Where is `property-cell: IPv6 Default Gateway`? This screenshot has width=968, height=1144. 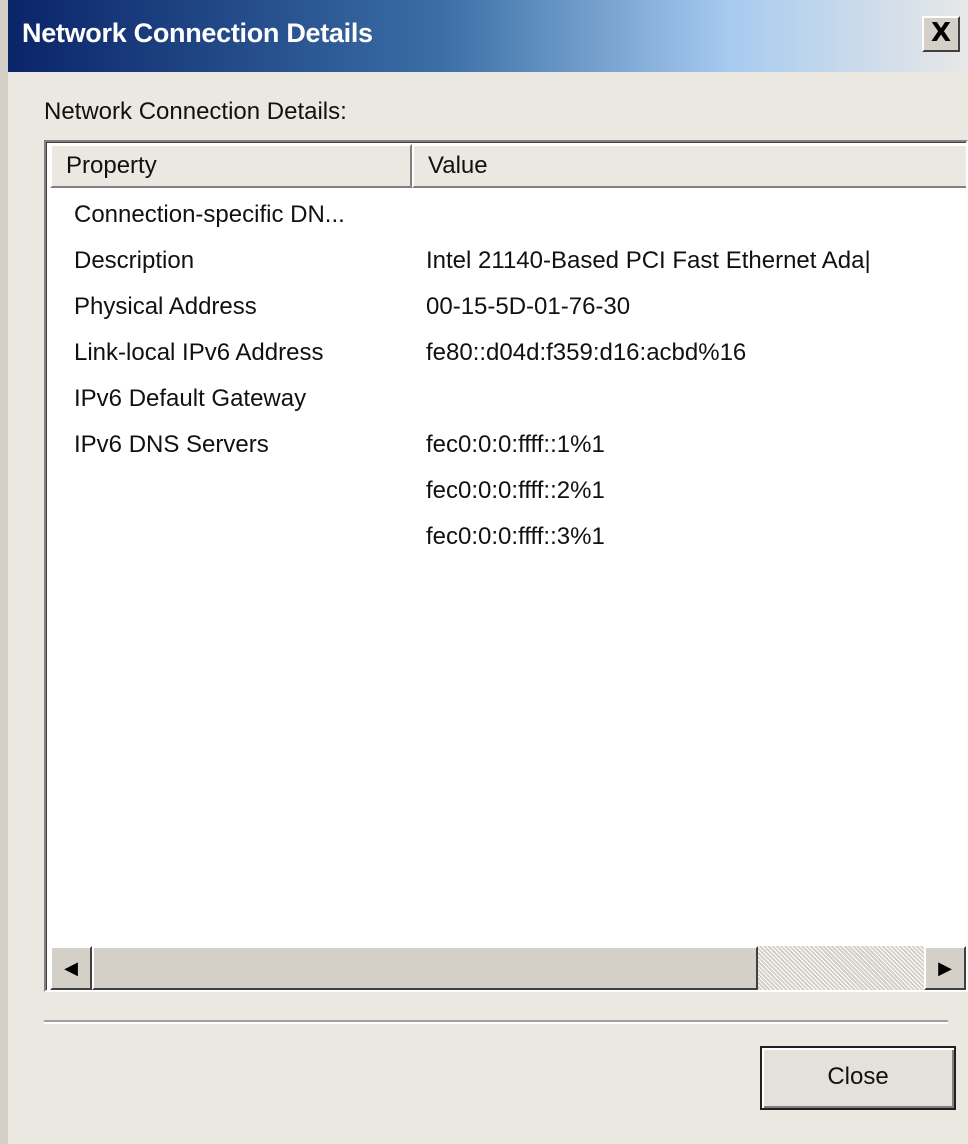
property-cell: IPv6 Default Gateway is located at coordinates (190, 398).